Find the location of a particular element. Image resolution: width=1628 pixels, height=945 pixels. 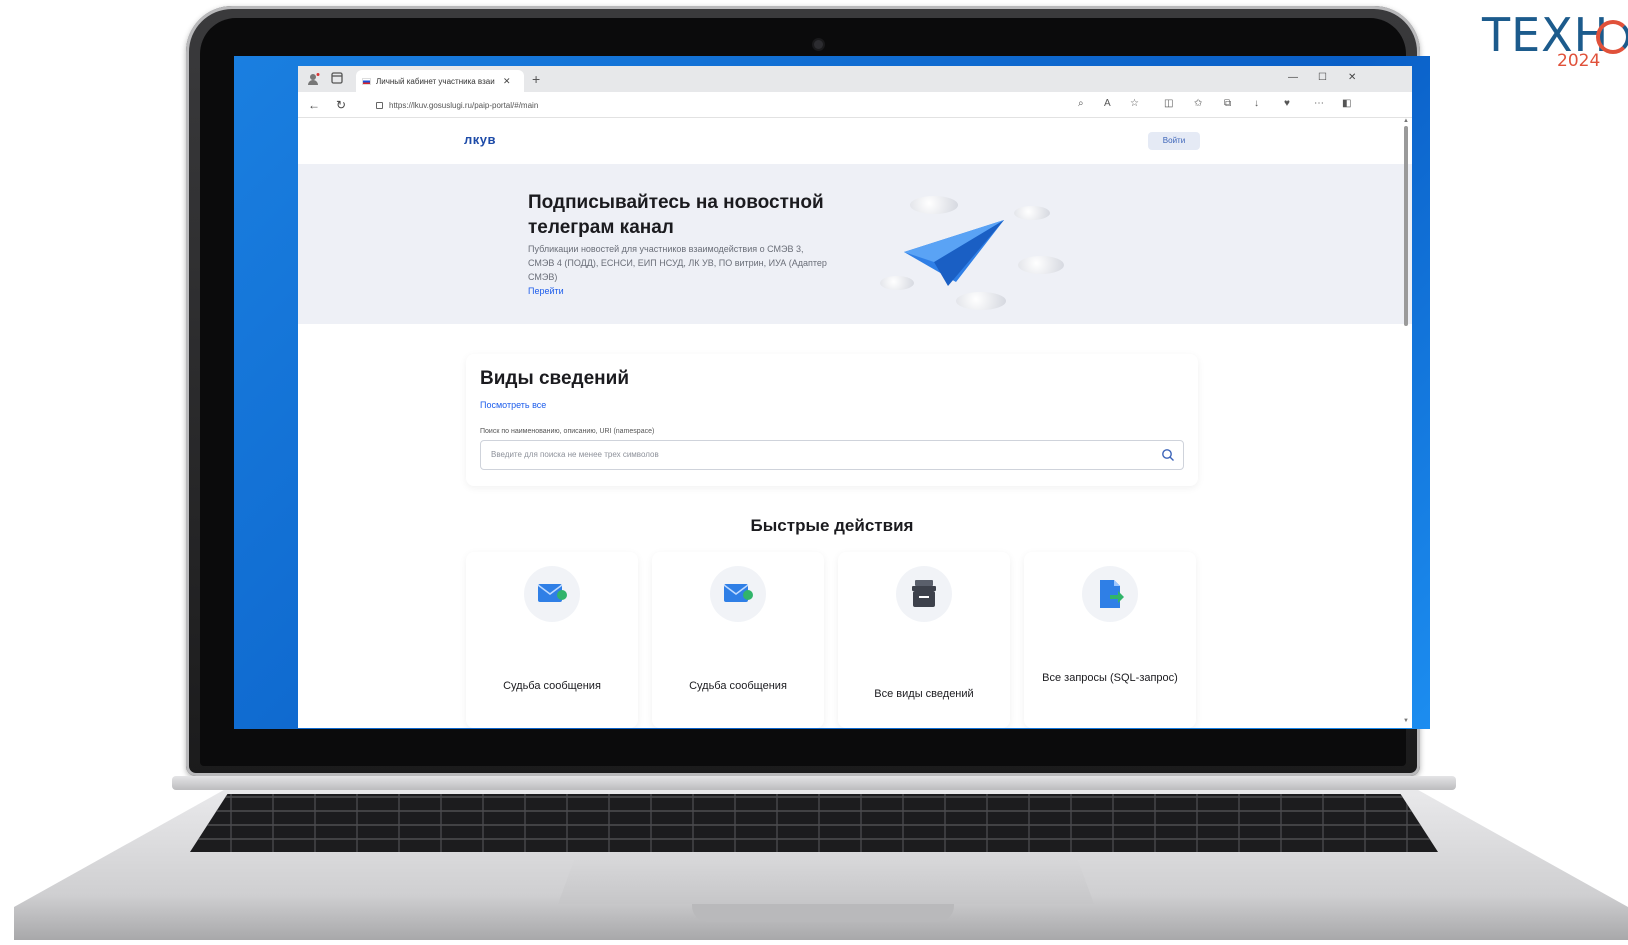

login-button: Войти is located at coordinates (1174, 141).